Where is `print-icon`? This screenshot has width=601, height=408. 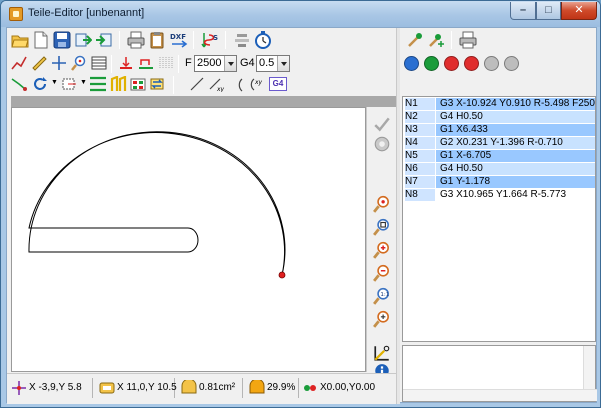 print-icon is located at coordinates (136, 40).